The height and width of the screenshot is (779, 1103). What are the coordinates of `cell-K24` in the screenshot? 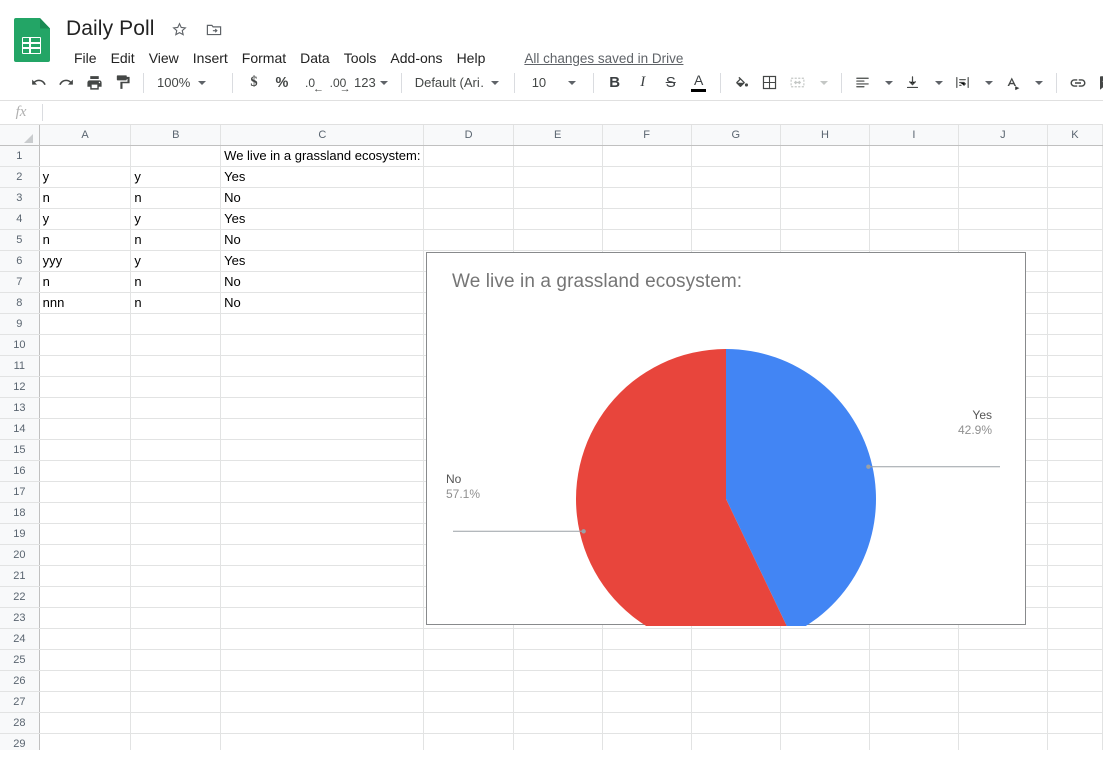 It's located at (1075, 639).